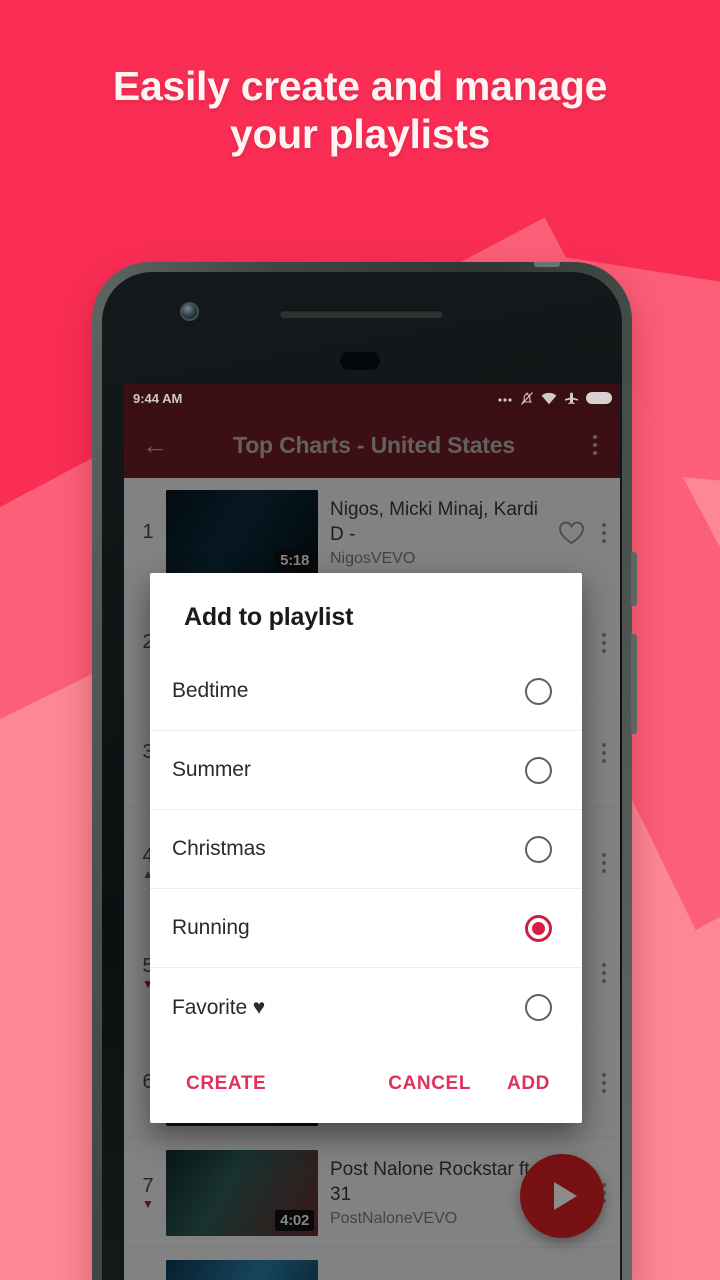 This screenshot has width=720, height=1280. Describe the element at coordinates (189, 311) in the screenshot. I see `front-camera-icon` at that location.